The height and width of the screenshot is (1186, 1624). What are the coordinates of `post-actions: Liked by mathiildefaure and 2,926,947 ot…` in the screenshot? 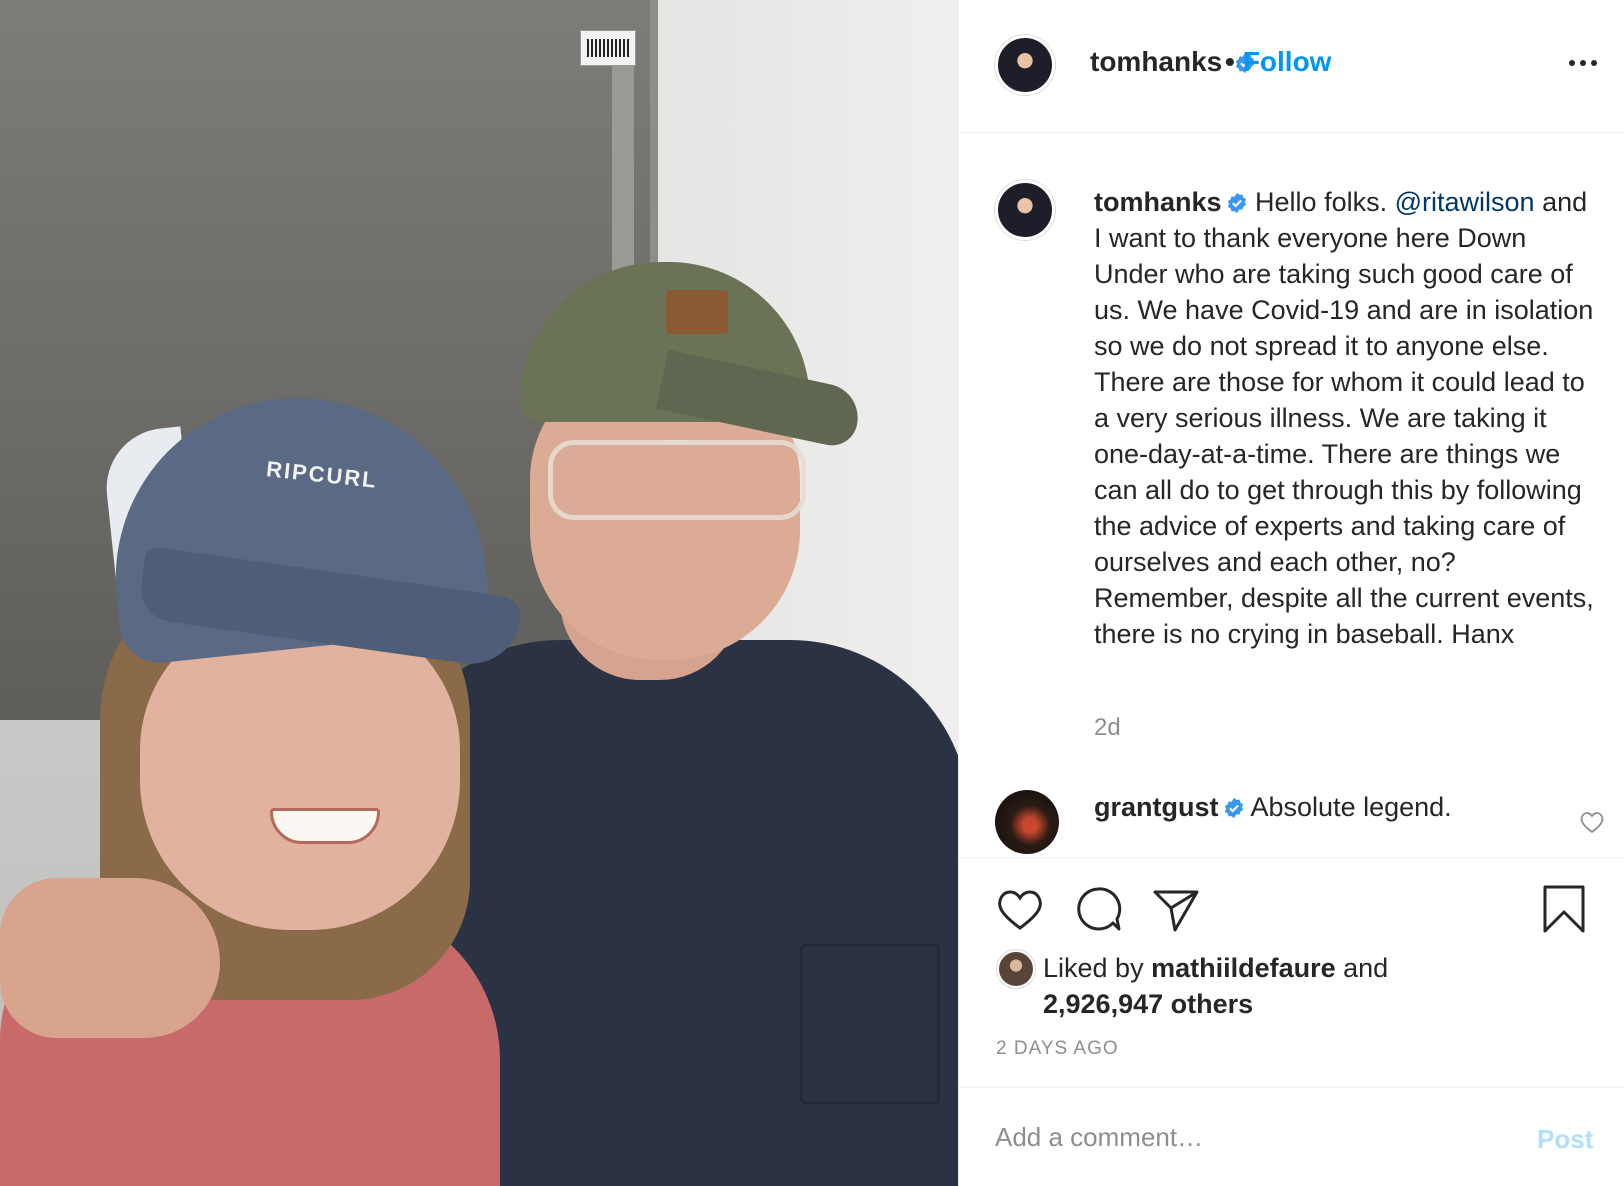 It's located at (1291, 972).